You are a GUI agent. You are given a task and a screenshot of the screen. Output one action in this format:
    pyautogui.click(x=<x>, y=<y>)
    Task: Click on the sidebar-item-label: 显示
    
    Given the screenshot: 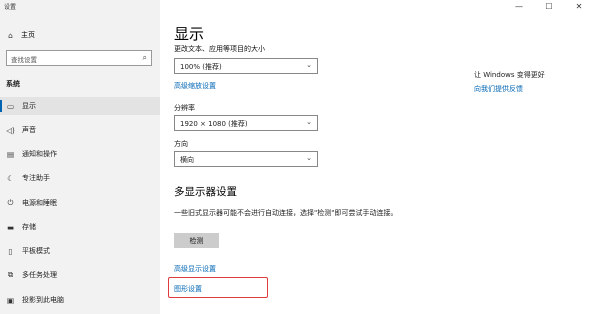 What is the action you would take?
    pyautogui.click(x=29, y=106)
    